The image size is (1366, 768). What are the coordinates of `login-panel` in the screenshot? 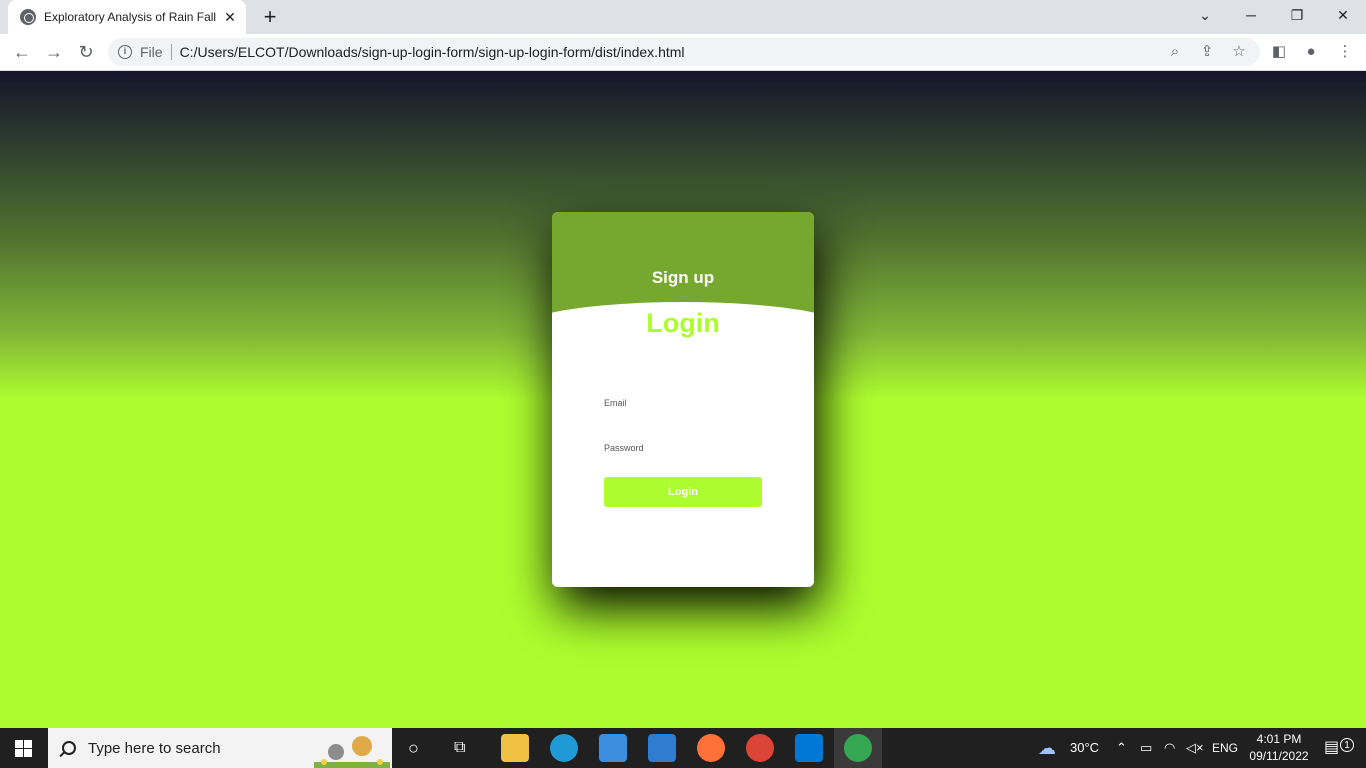 It's located at (683, 444).